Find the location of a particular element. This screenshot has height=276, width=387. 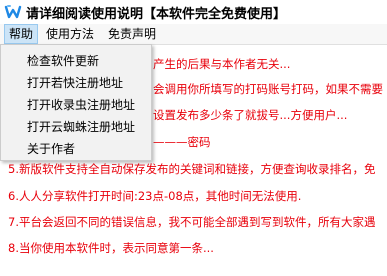

menu-item-about-author: 关于作者 is located at coordinates (76, 149).